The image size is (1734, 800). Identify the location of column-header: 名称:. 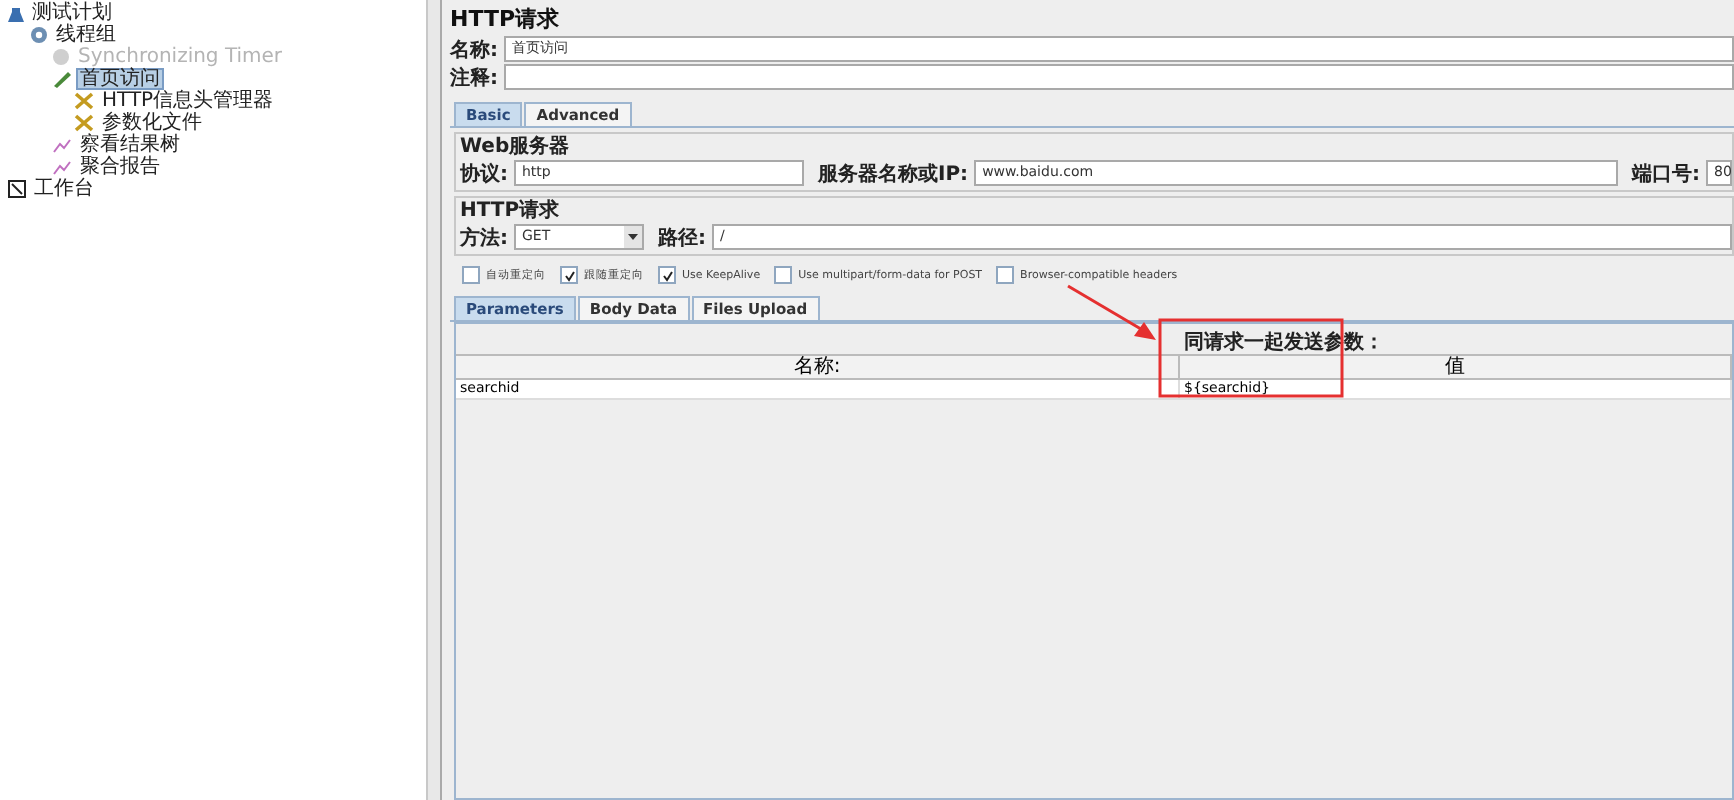
(818, 367).